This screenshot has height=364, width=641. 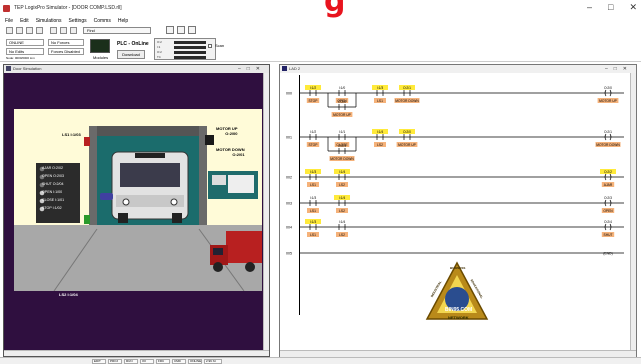 I want to click on rung-1-contact-3-tag: MOTOR UP, so click(x=407, y=145).